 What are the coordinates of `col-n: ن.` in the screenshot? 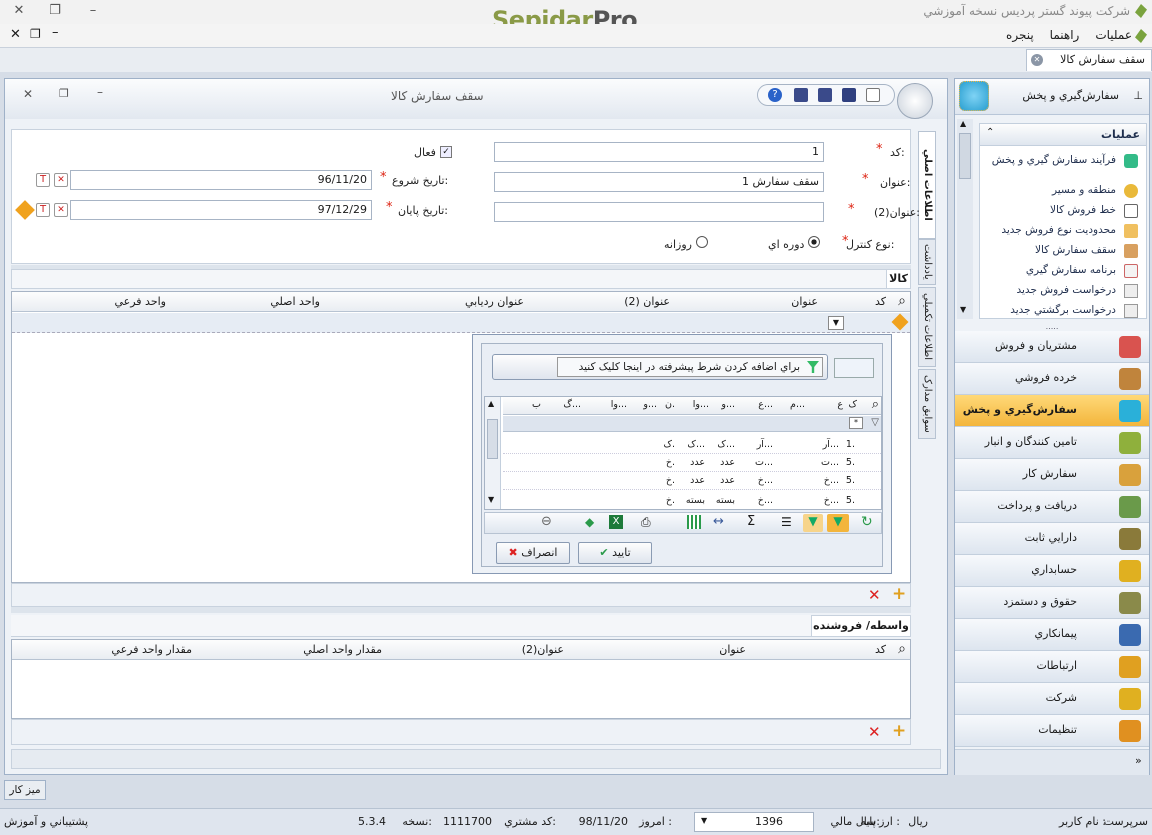 It's located at (670, 404).